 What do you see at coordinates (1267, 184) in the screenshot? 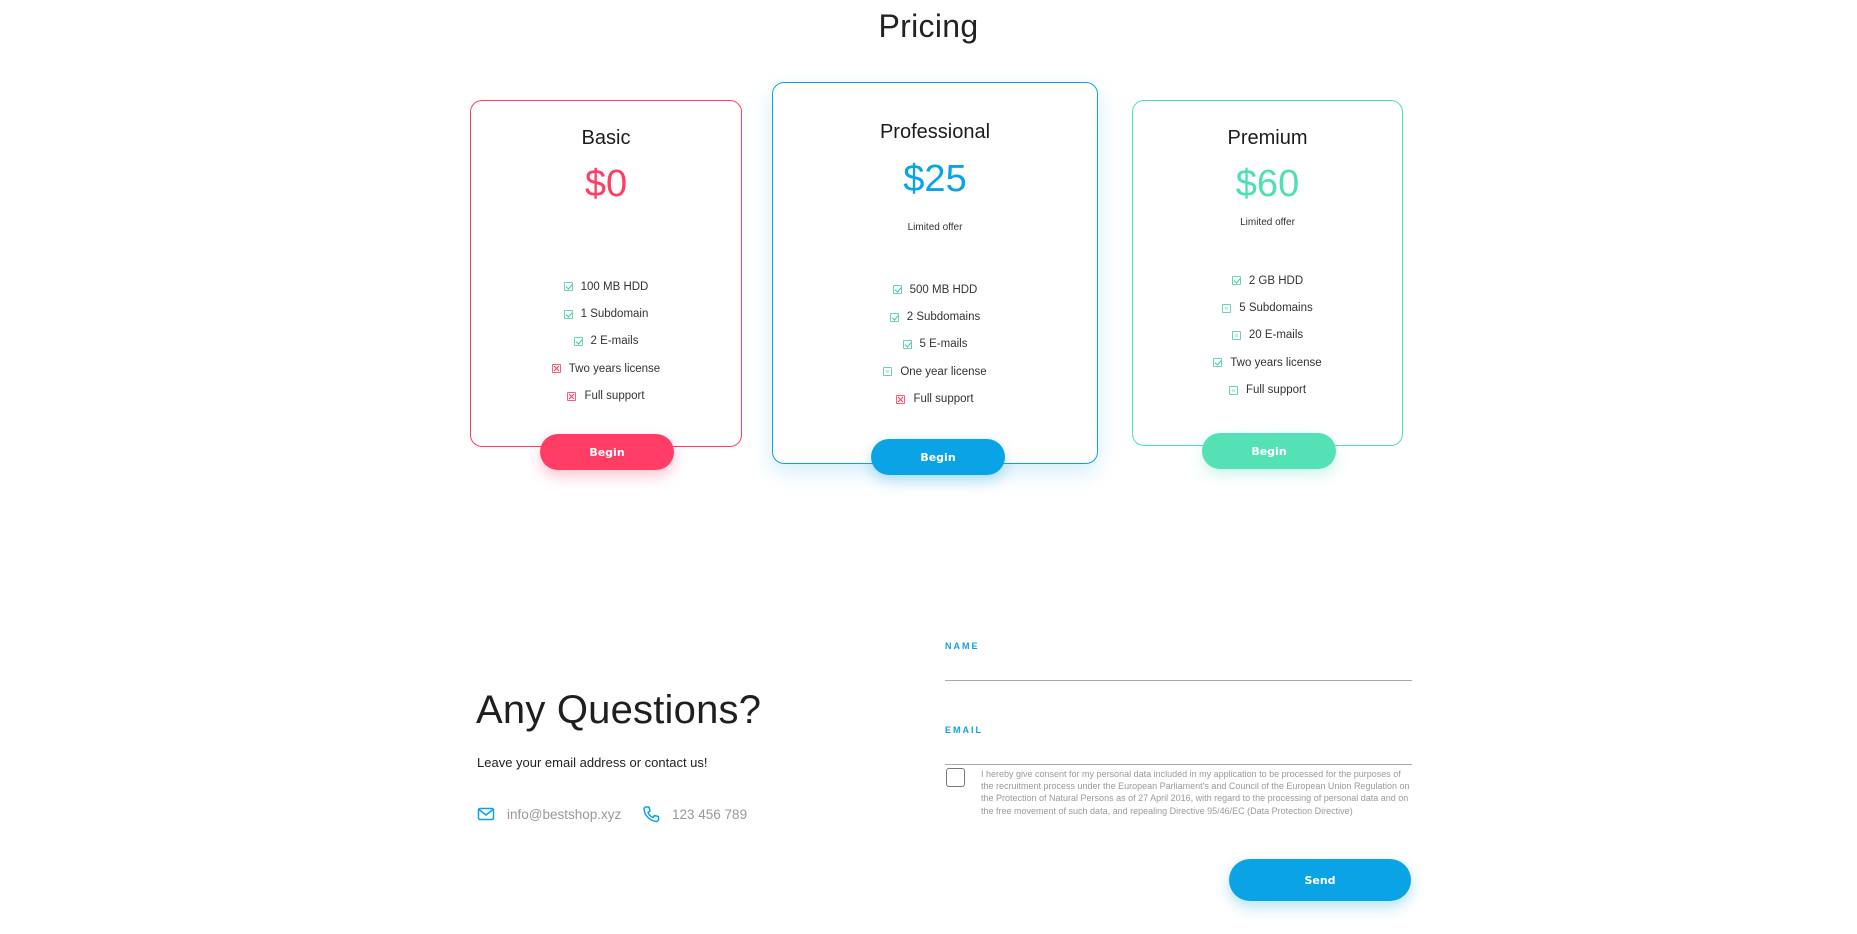
I see `plan-price: $60` at bounding box center [1267, 184].